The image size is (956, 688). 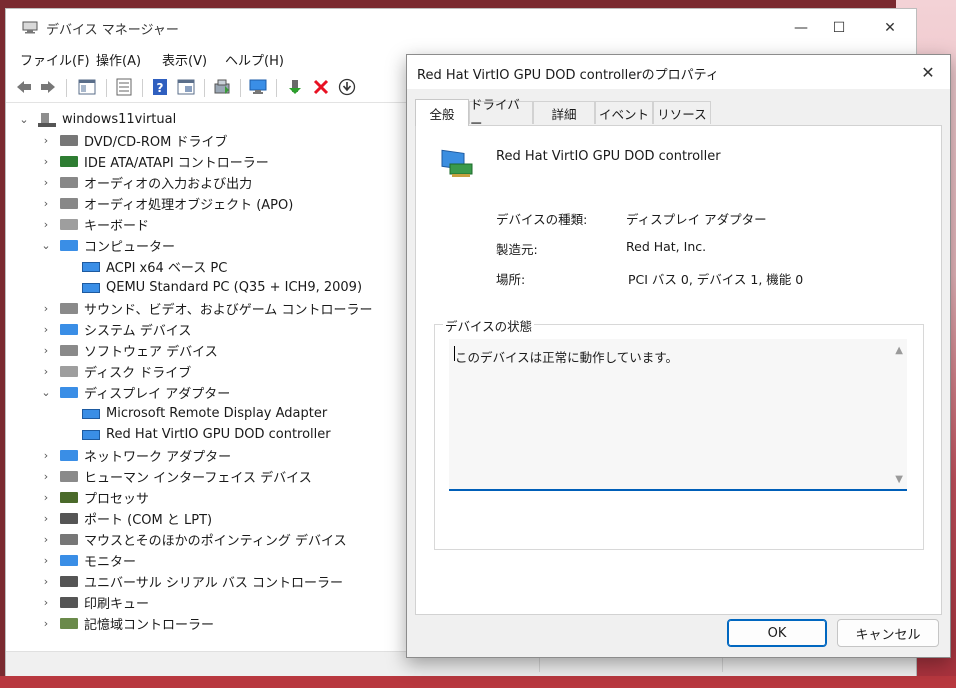 What do you see at coordinates (124, 87) in the screenshot?
I see `list-view-icon` at bounding box center [124, 87].